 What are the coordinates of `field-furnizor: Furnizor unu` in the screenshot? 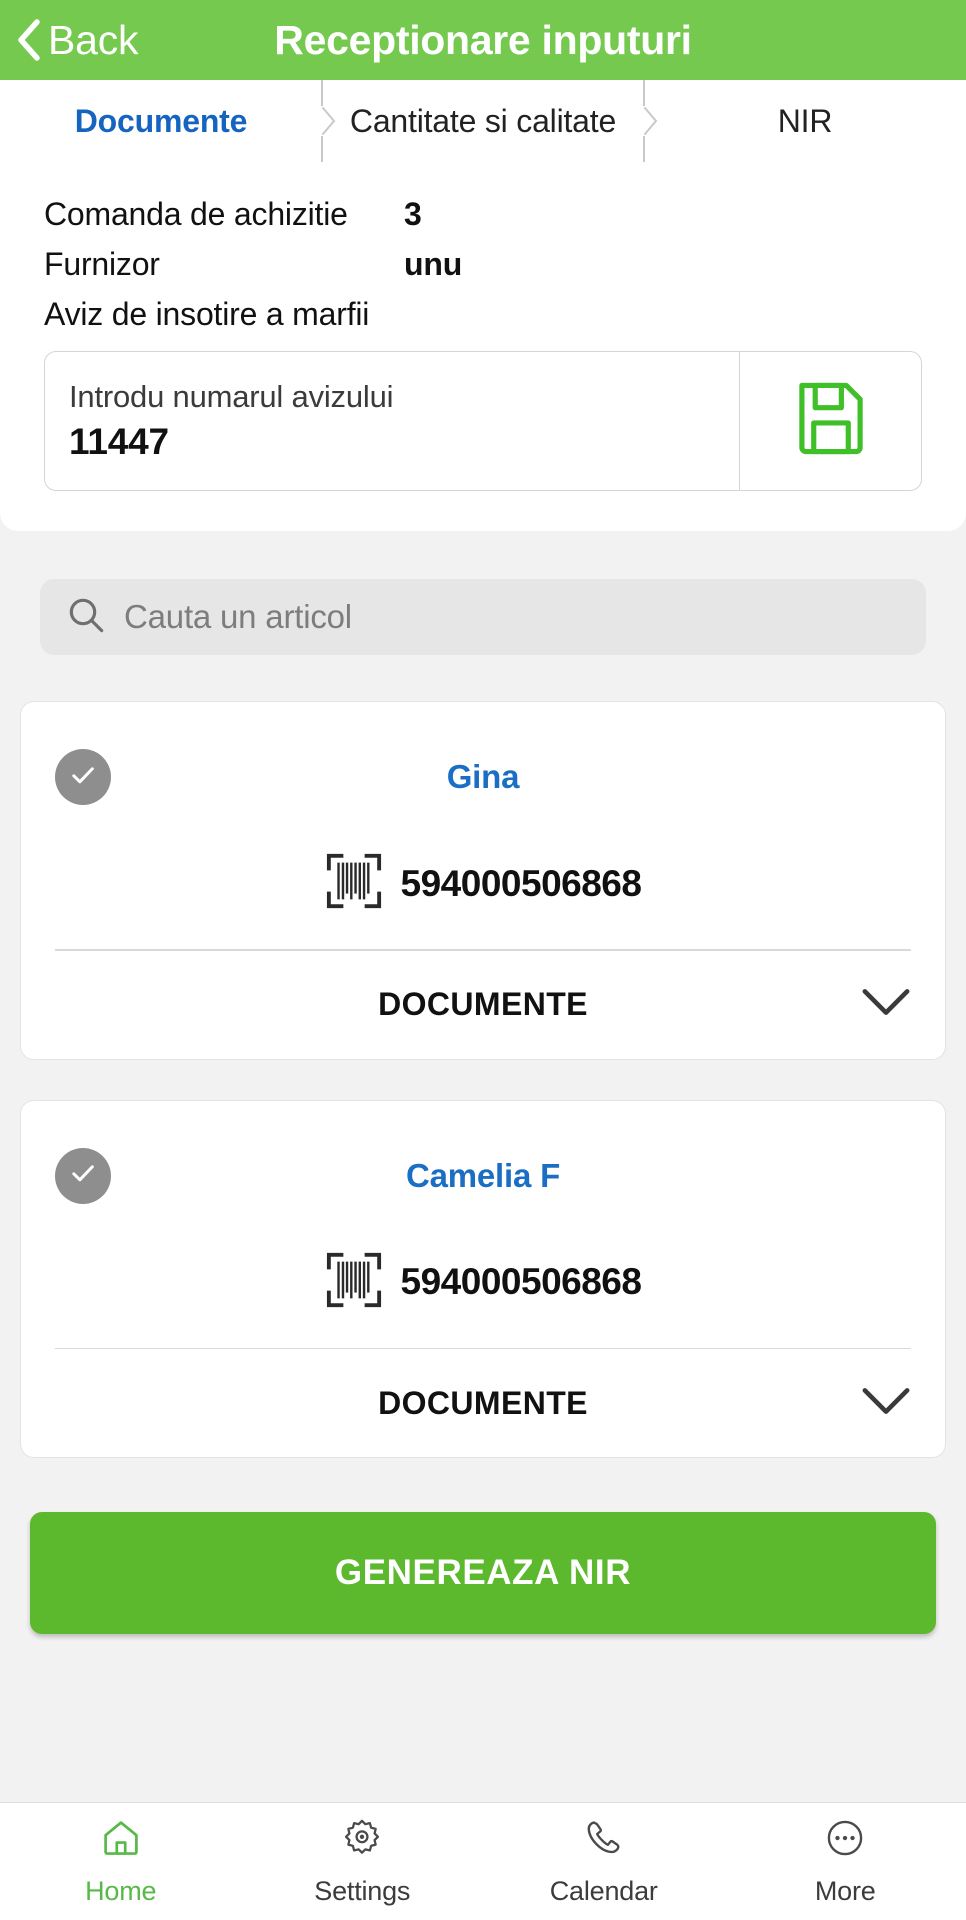 It's located at (483, 264).